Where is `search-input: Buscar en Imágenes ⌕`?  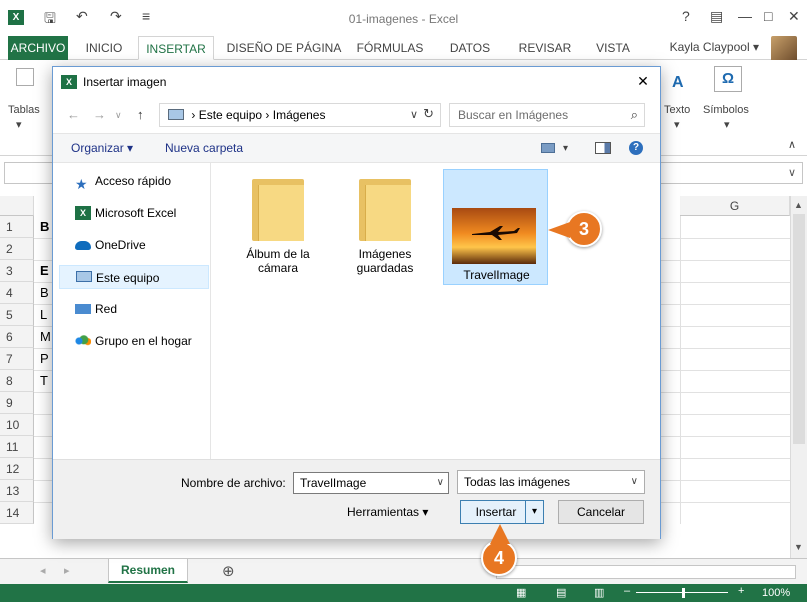
search-input: Buscar en Imágenes ⌕ is located at coordinates (547, 115).